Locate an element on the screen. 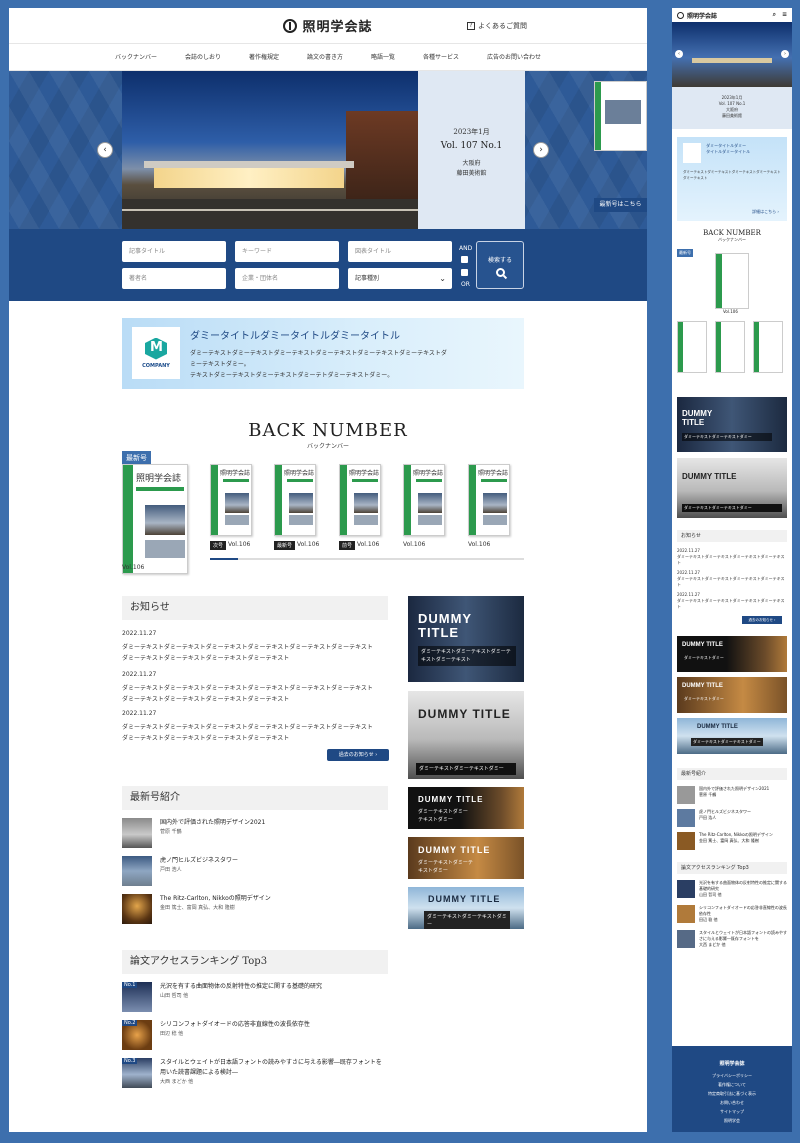 This screenshot has width=800, height=1143. mobile-hero: ‹ › is located at coordinates (732, 54).